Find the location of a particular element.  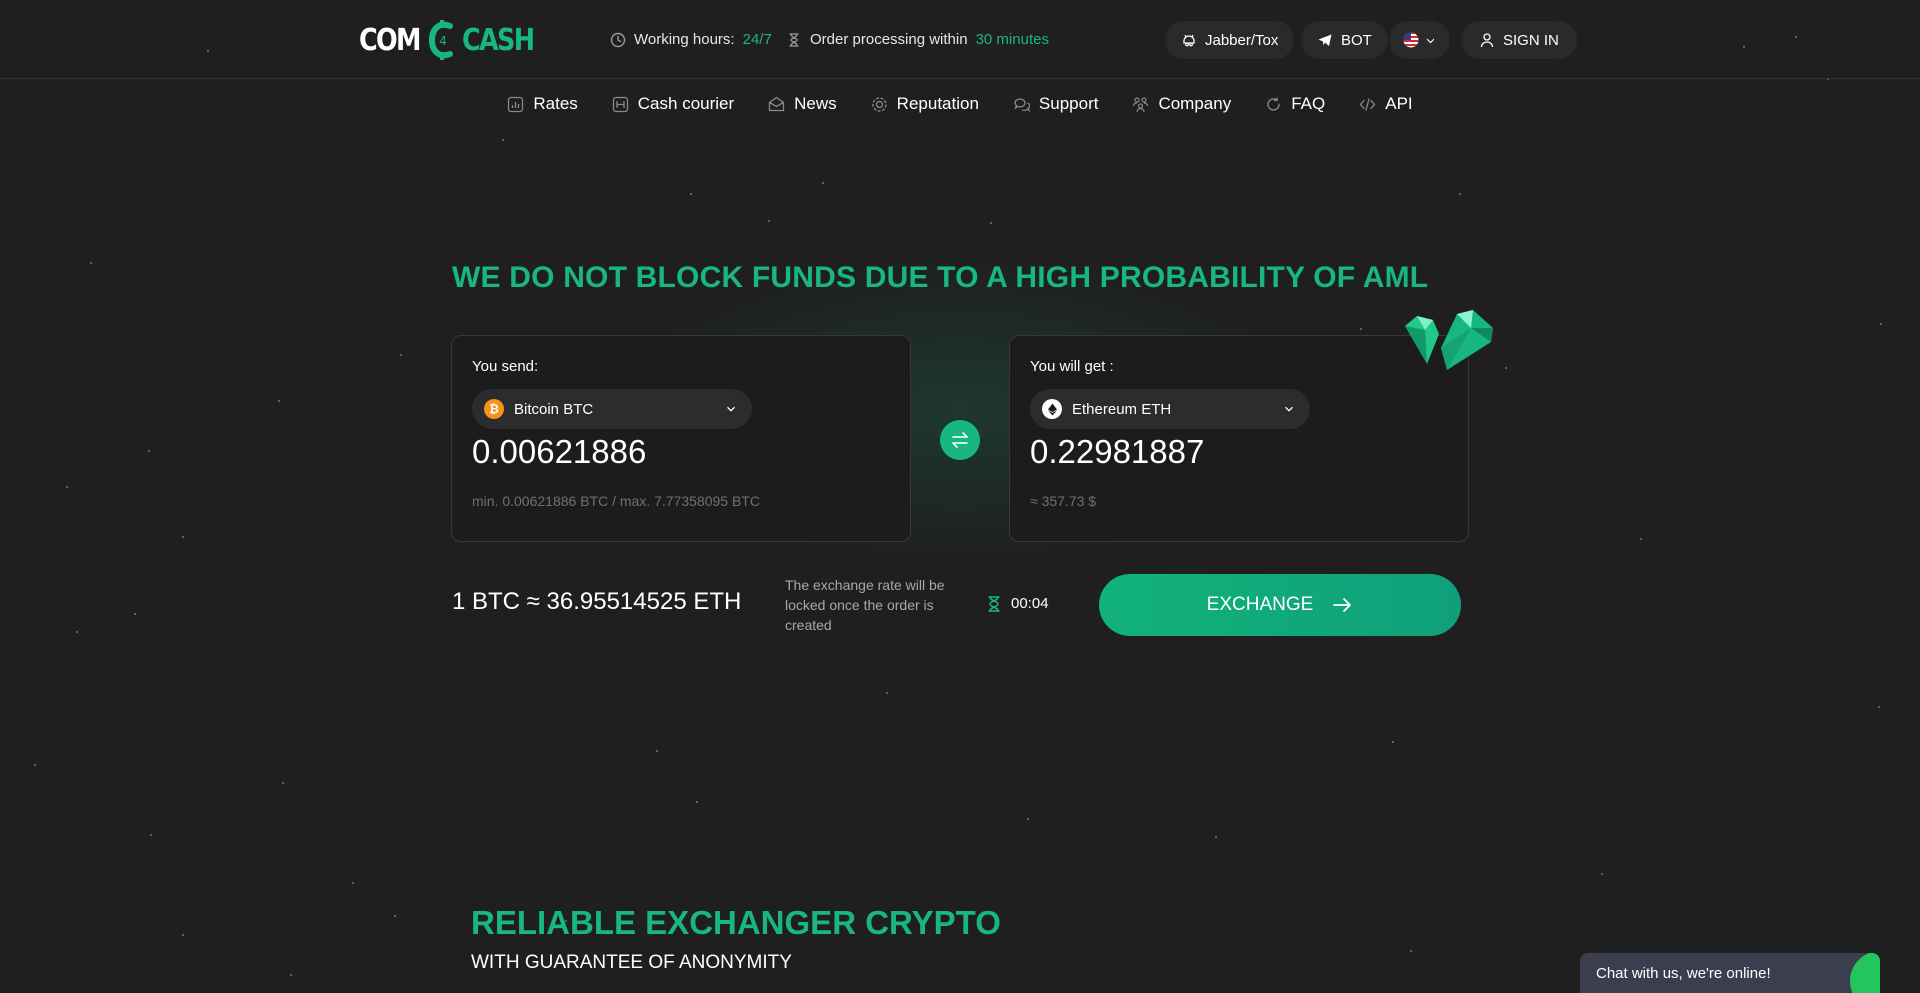

nav-item-faq: FAQ is located at coordinates (1295, 104).